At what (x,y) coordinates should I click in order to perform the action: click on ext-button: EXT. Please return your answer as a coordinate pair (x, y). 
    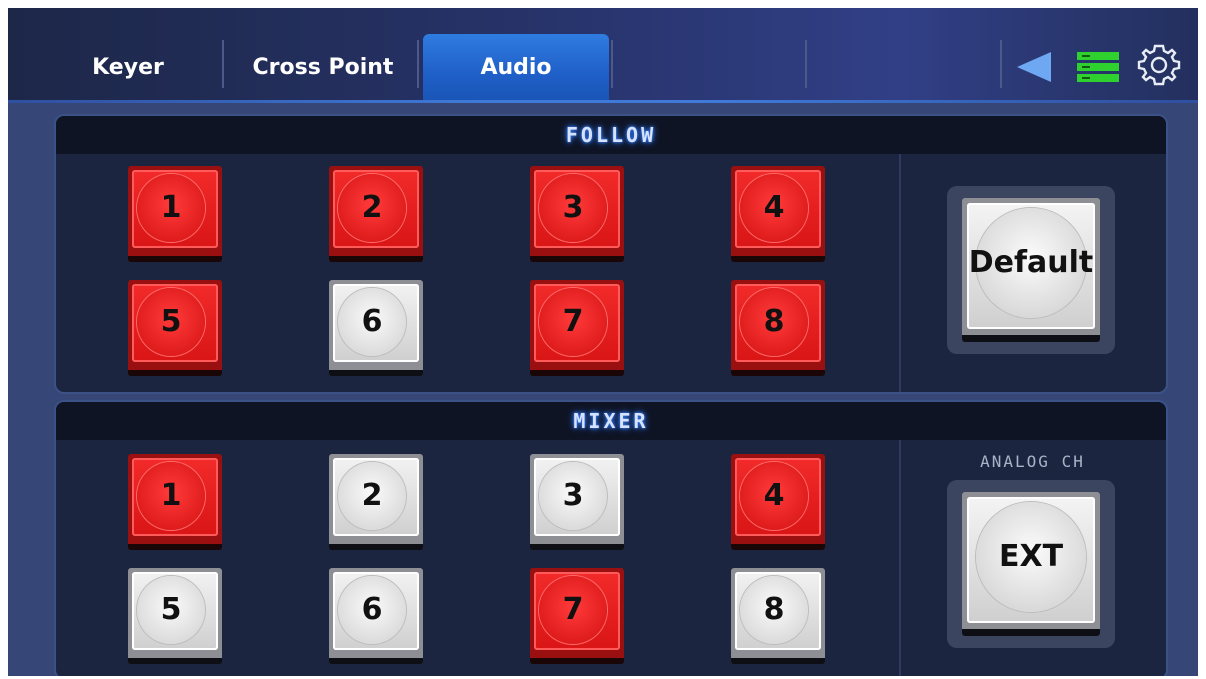
    Looking at the image, I should click on (1031, 564).